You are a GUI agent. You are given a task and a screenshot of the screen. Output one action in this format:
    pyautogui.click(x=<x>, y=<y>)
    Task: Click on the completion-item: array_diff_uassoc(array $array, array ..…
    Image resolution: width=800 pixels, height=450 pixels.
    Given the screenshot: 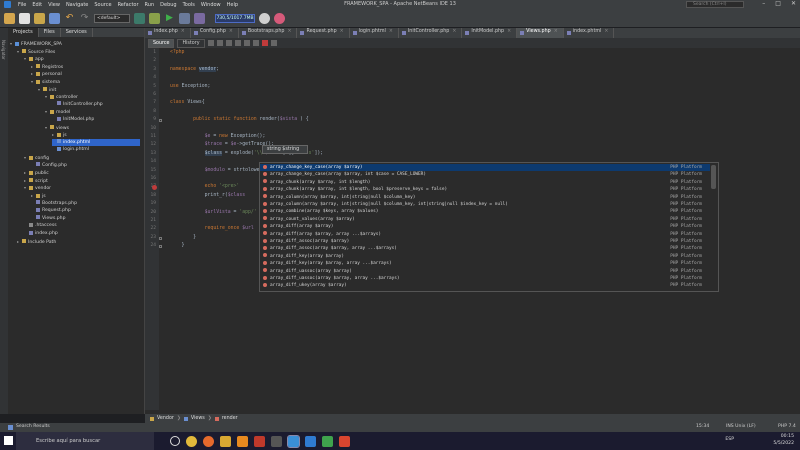 What is the action you would take?
    pyautogui.click(x=485, y=278)
    